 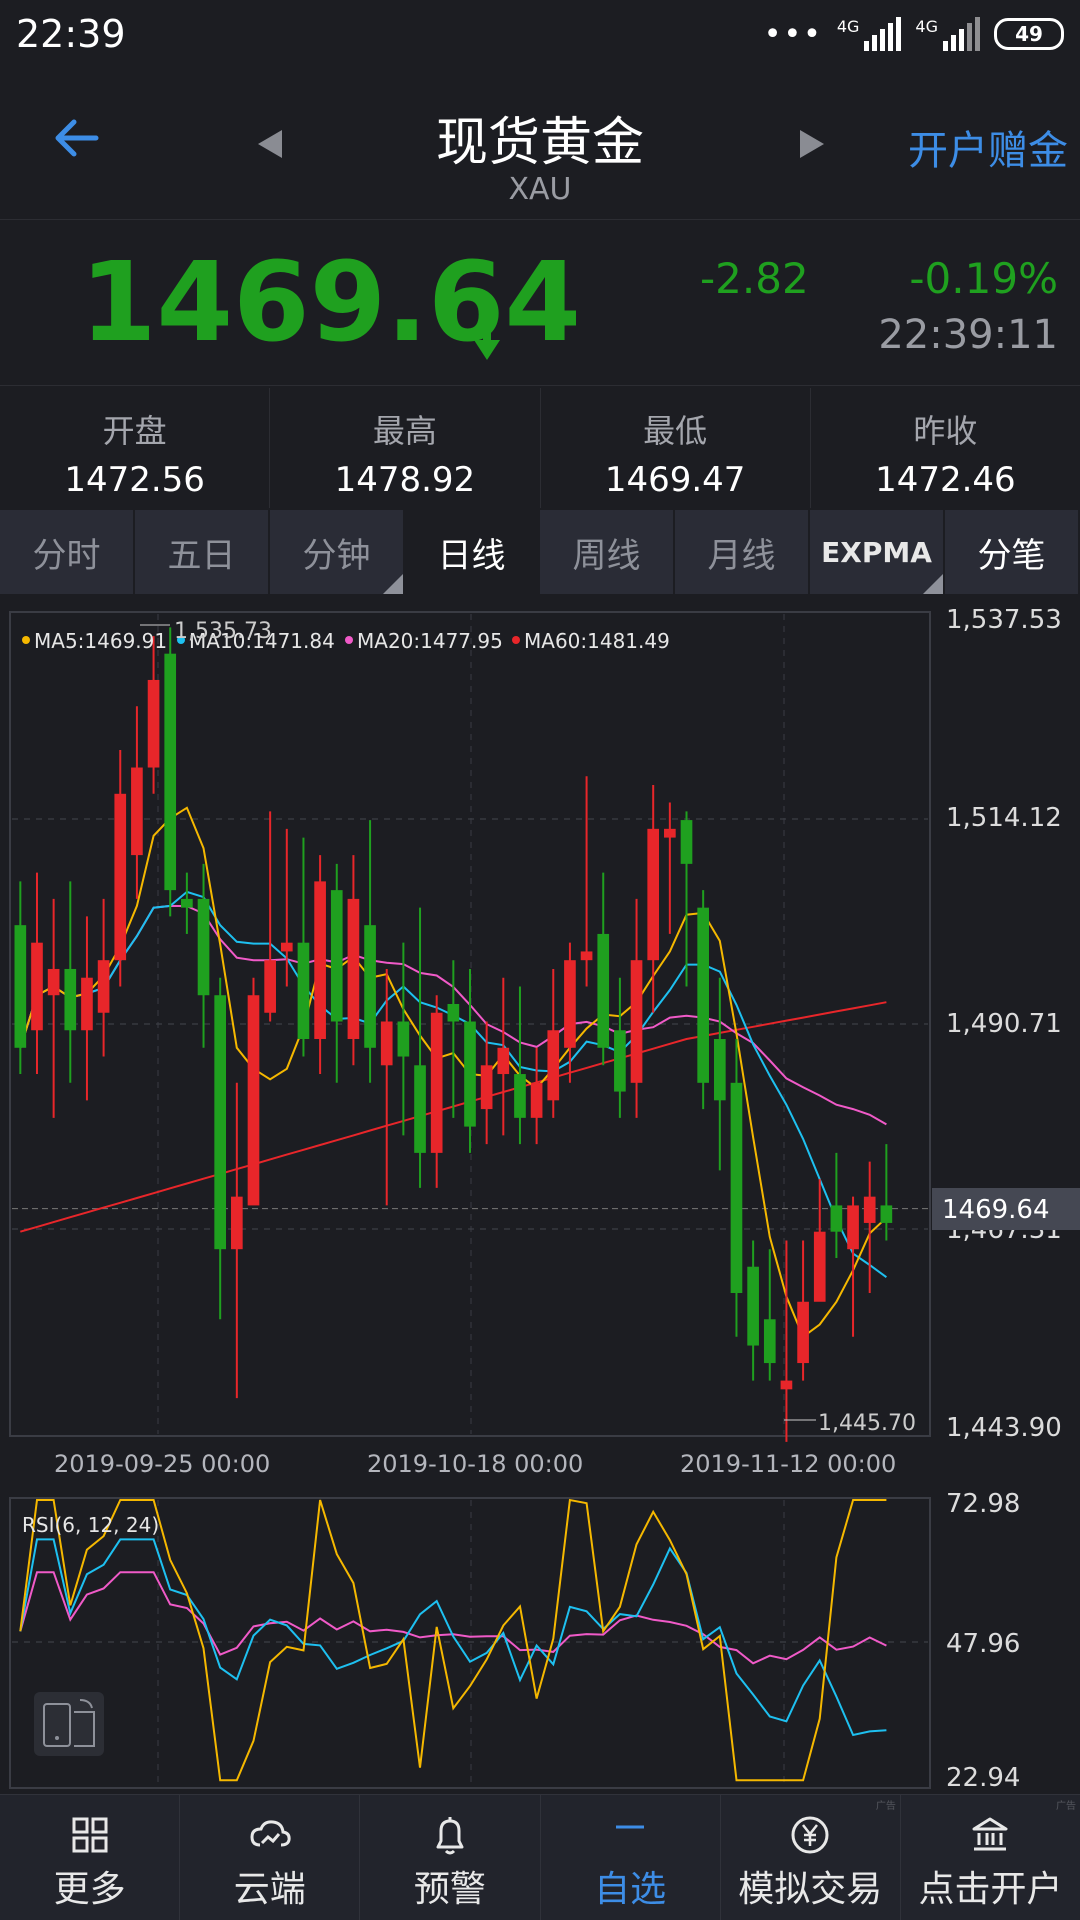 I want to click on rsi-y-label: 47.96, so click(x=983, y=1644).